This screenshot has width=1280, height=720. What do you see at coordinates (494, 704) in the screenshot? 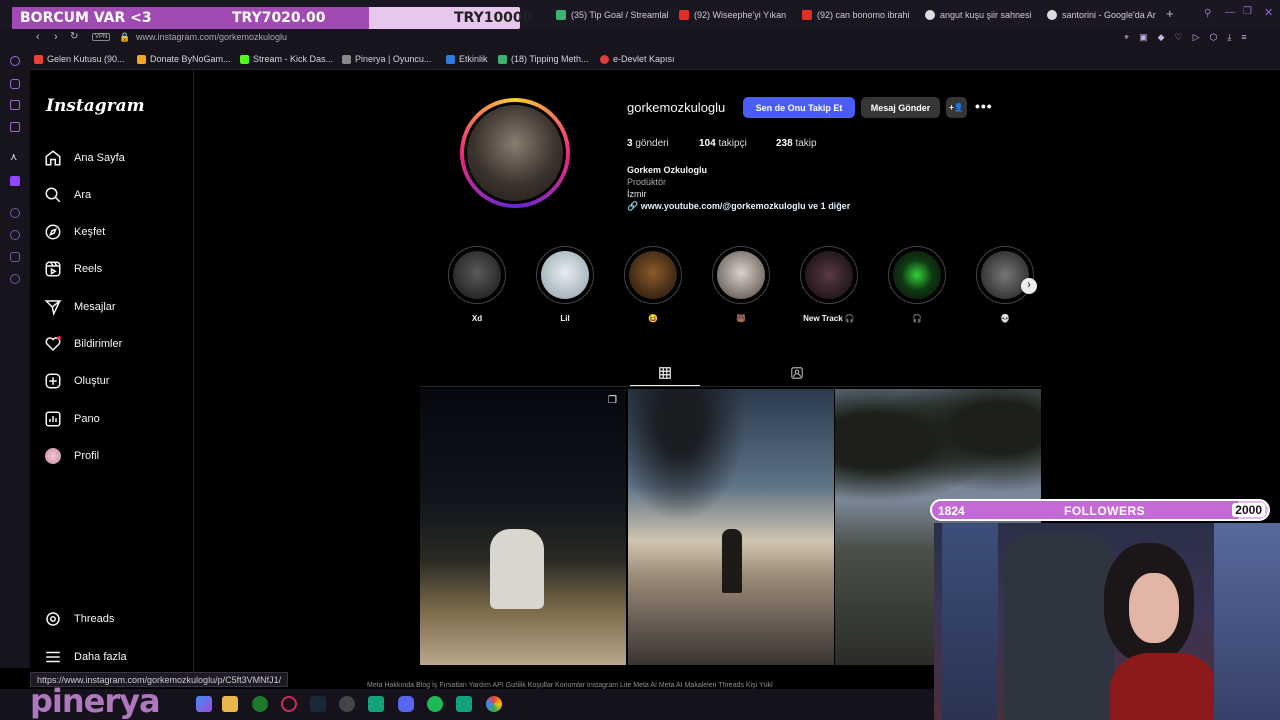
I see `chrome-icon` at bounding box center [494, 704].